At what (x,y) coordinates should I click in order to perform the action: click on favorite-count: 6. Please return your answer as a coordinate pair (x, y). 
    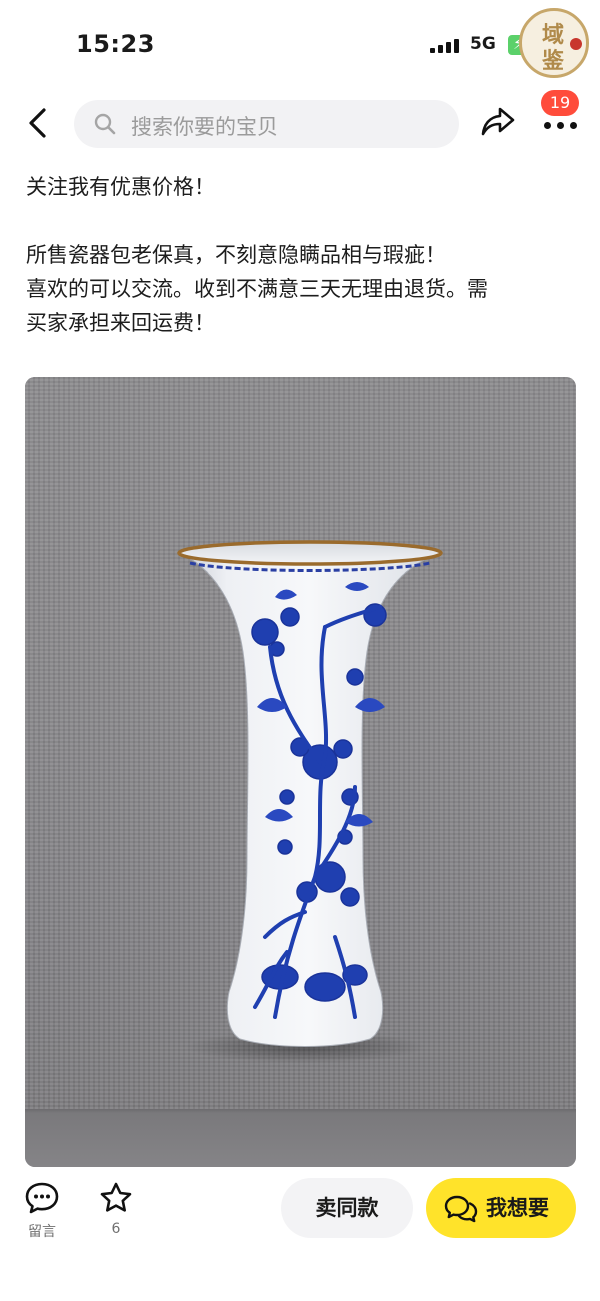
    Looking at the image, I should click on (116, 1229).